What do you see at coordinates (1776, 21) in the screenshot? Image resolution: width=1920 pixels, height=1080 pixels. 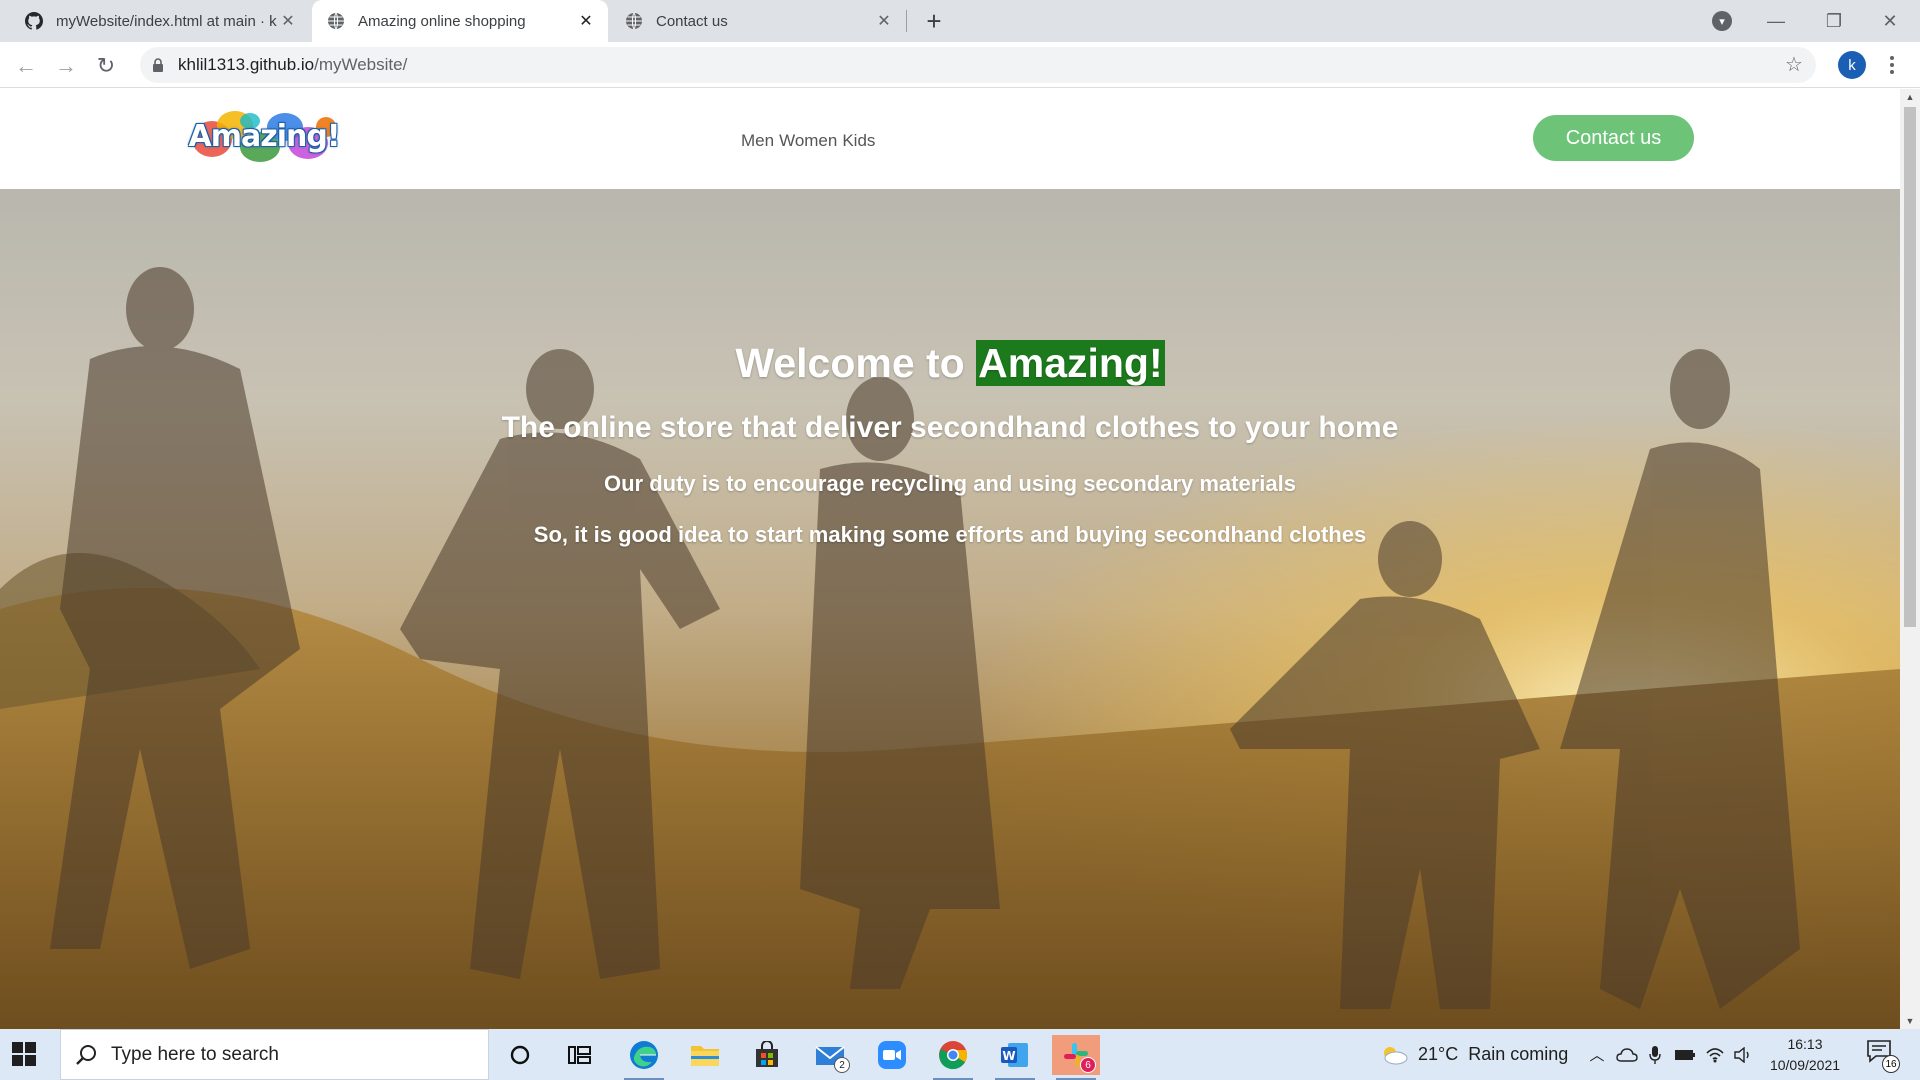 I see `minimize-icon: —` at bounding box center [1776, 21].